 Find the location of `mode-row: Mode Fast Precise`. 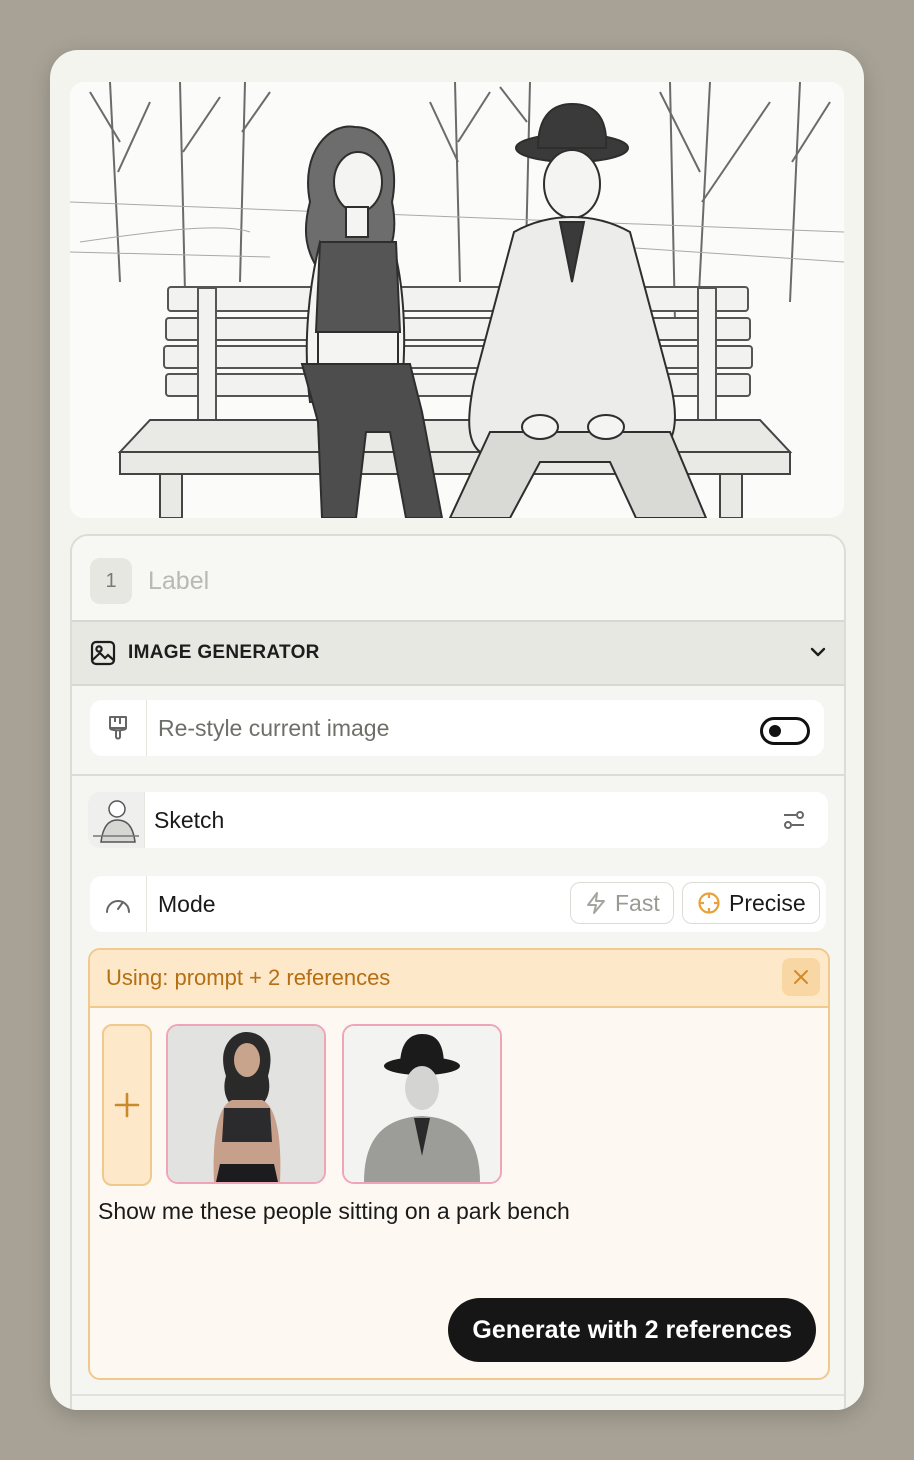

mode-row: Mode Fast Precise is located at coordinates (458, 904).